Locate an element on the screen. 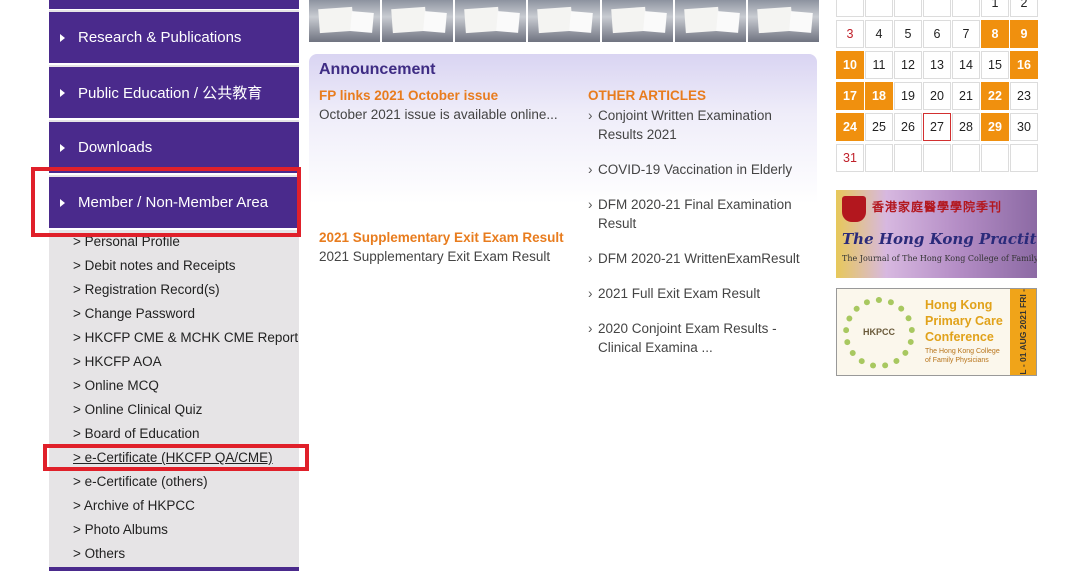 The image size is (1087, 571). conference-dates: 30 JUL - 01 AUG 2021 FRI - SUN is located at coordinates (1023, 332).